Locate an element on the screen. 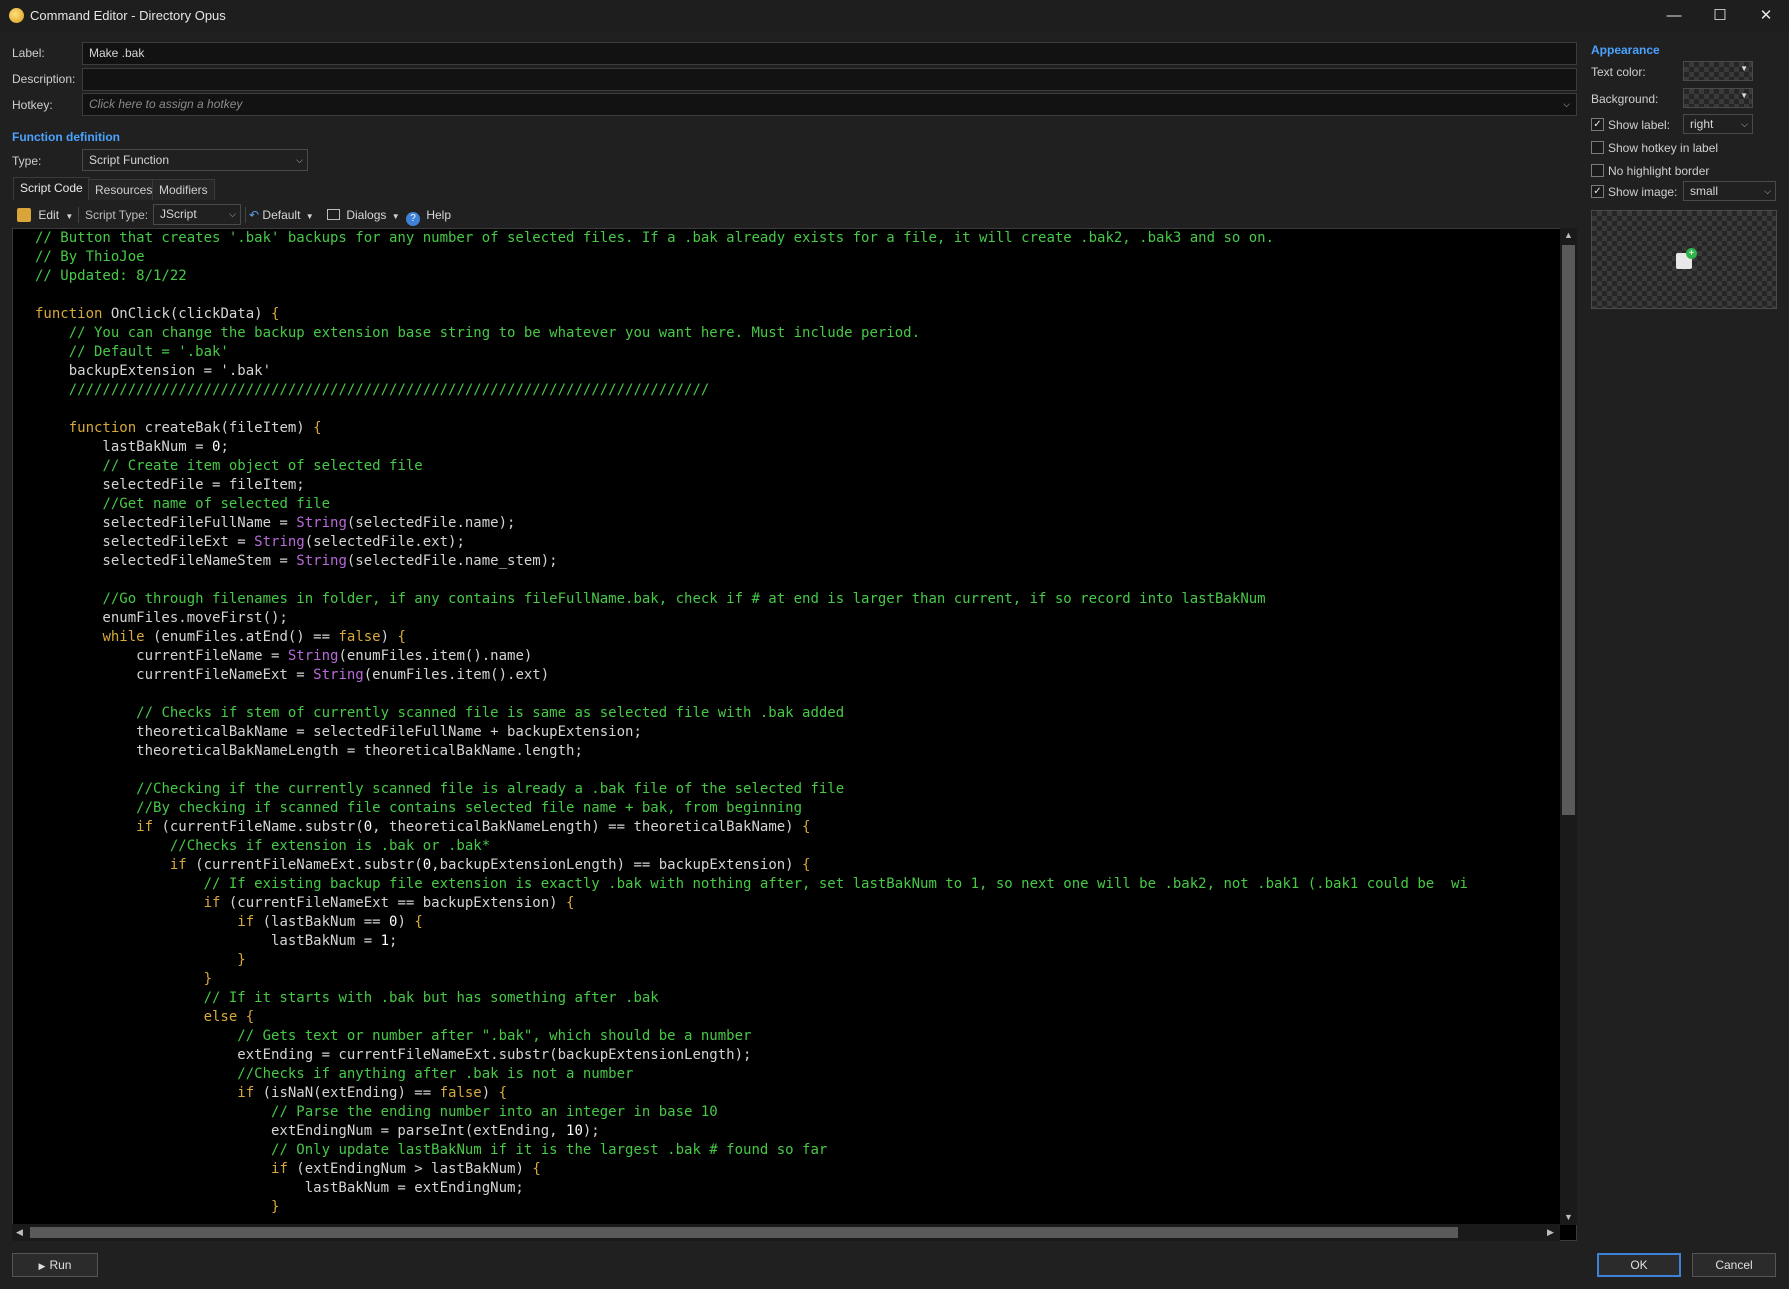  show-image-checkbox: ✓ is located at coordinates (1597, 191).